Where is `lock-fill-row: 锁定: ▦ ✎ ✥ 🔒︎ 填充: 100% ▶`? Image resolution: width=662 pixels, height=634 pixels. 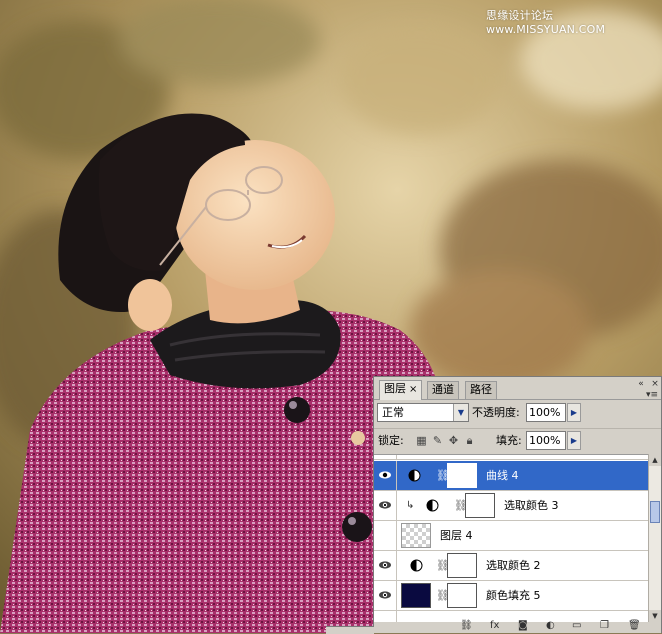 lock-fill-row: 锁定: ▦ ✎ ✥ 🔒︎ 填充: 100% ▶ is located at coordinates (517, 442).